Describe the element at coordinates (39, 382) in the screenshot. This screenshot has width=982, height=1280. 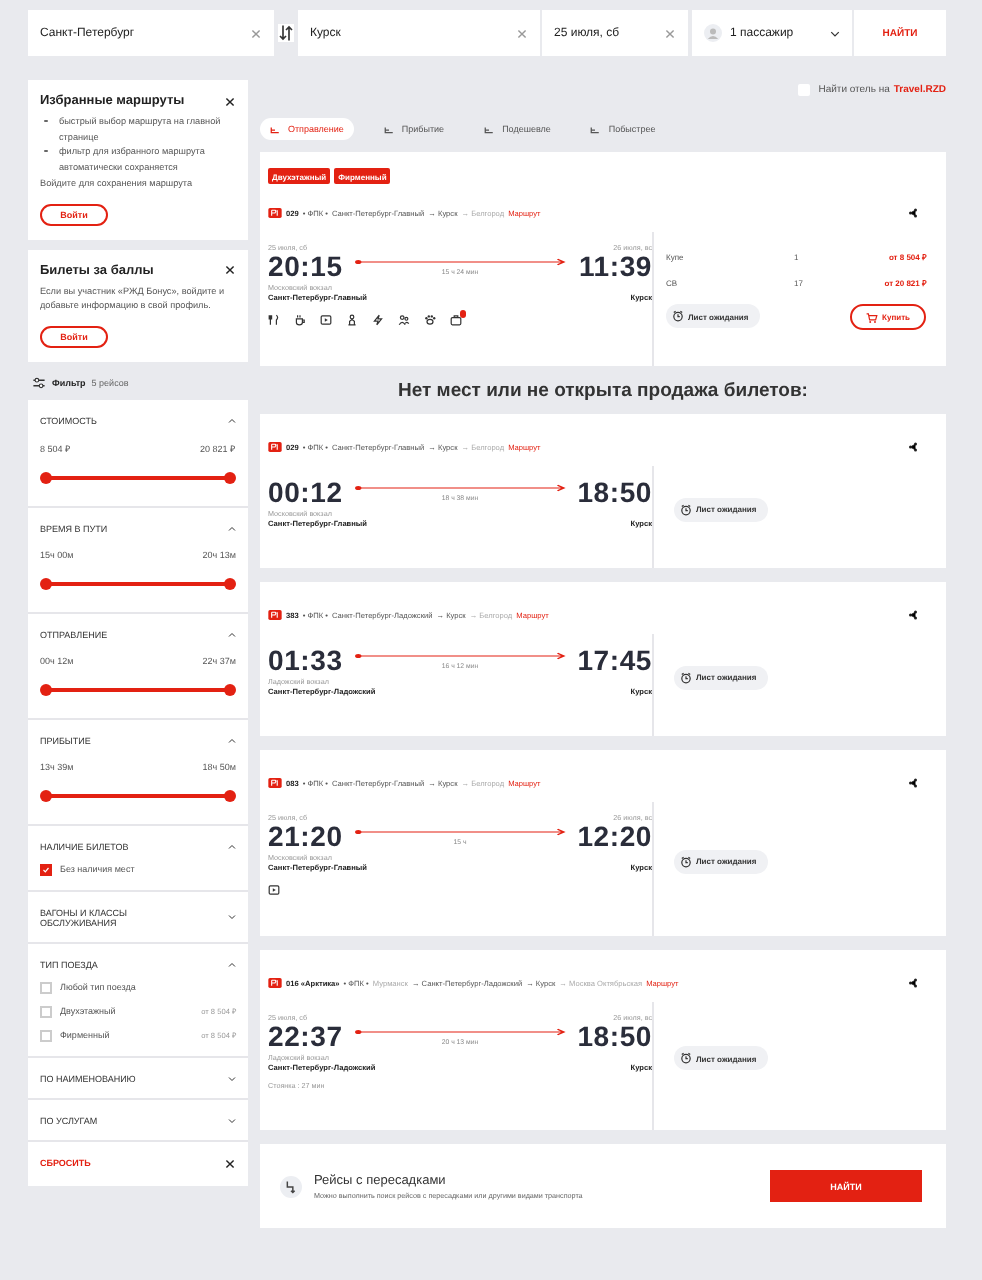
I see `filter-icon` at that location.